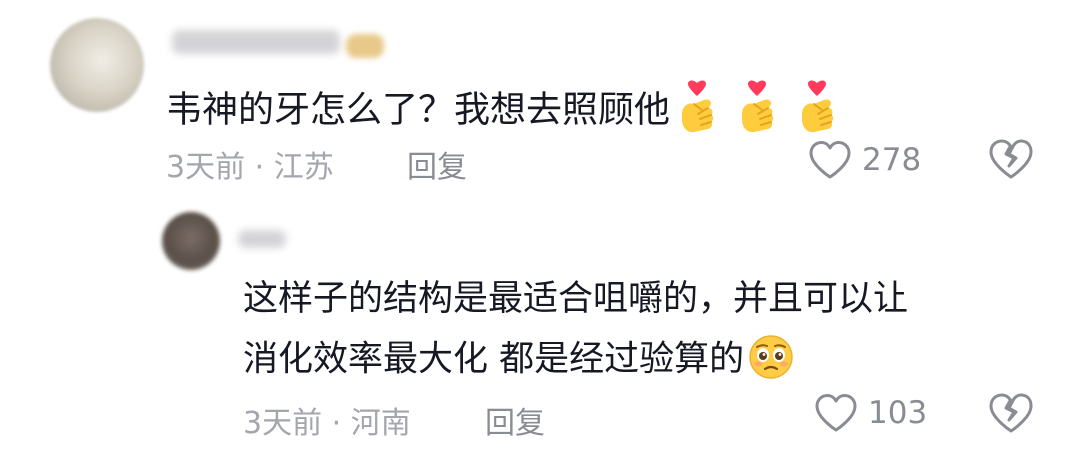 This screenshot has height=464, width=1080. Describe the element at coordinates (262, 239) in the screenshot. I see `reply-username-blurred` at that location.